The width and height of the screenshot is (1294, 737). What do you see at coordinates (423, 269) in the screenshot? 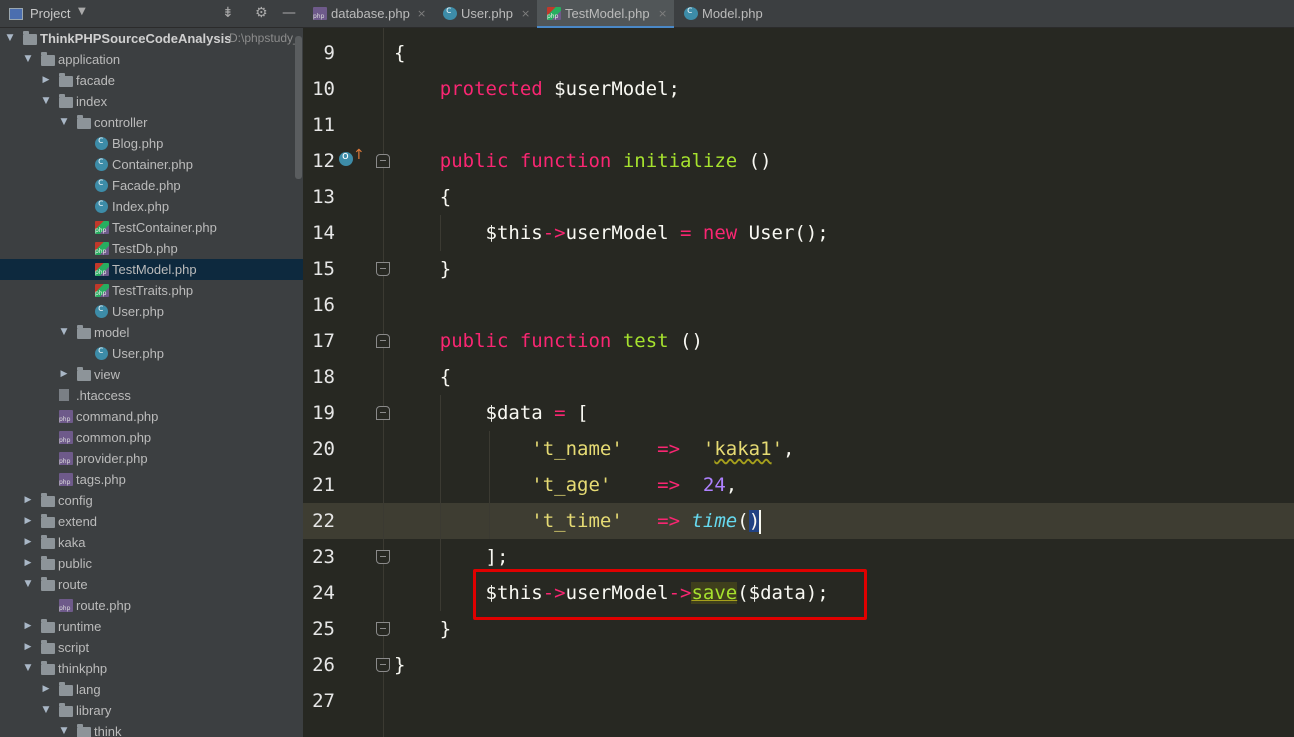
I see `code-text: }` at bounding box center [423, 269].